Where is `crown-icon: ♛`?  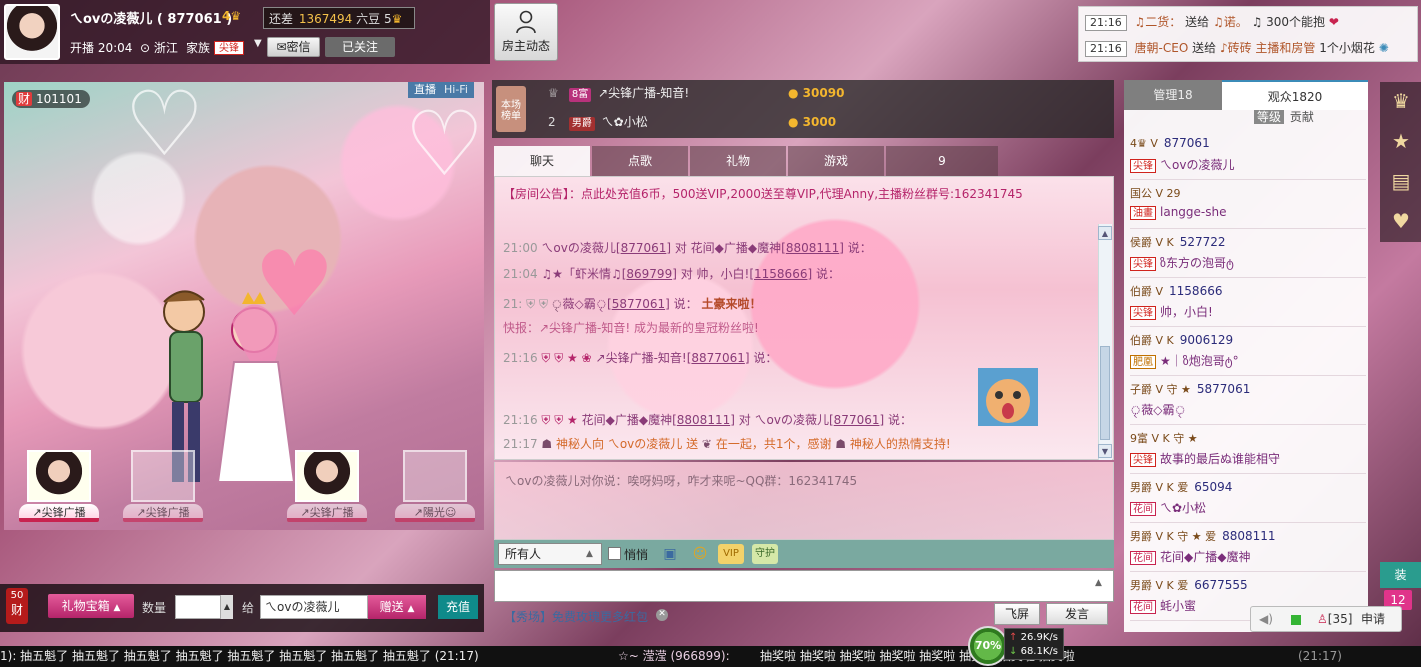 crown-icon: ♛ is located at coordinates (1401, 101).